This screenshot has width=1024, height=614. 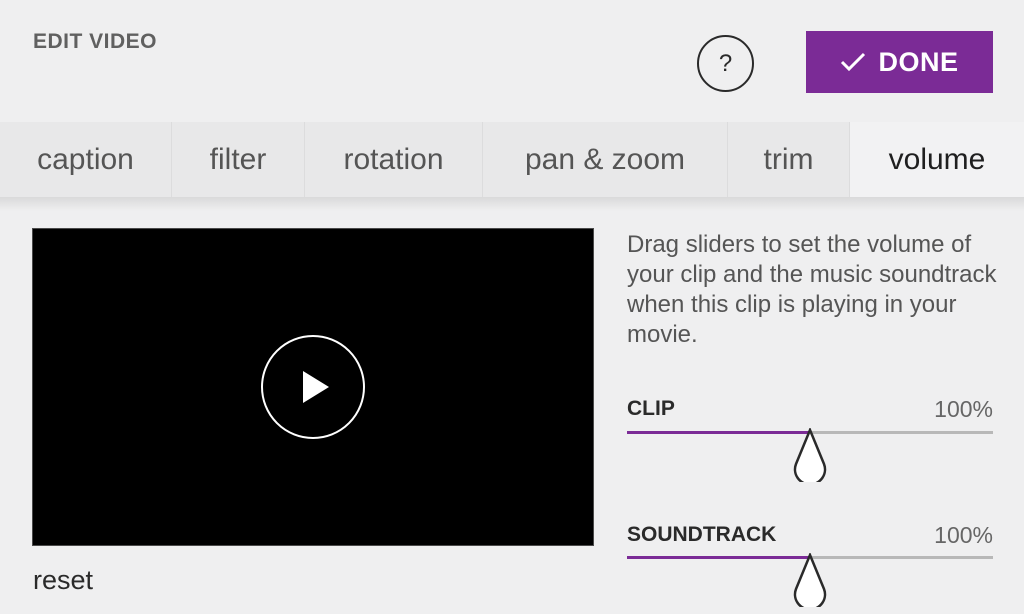 I want to click on tab-trim: trim, so click(x=789, y=159).